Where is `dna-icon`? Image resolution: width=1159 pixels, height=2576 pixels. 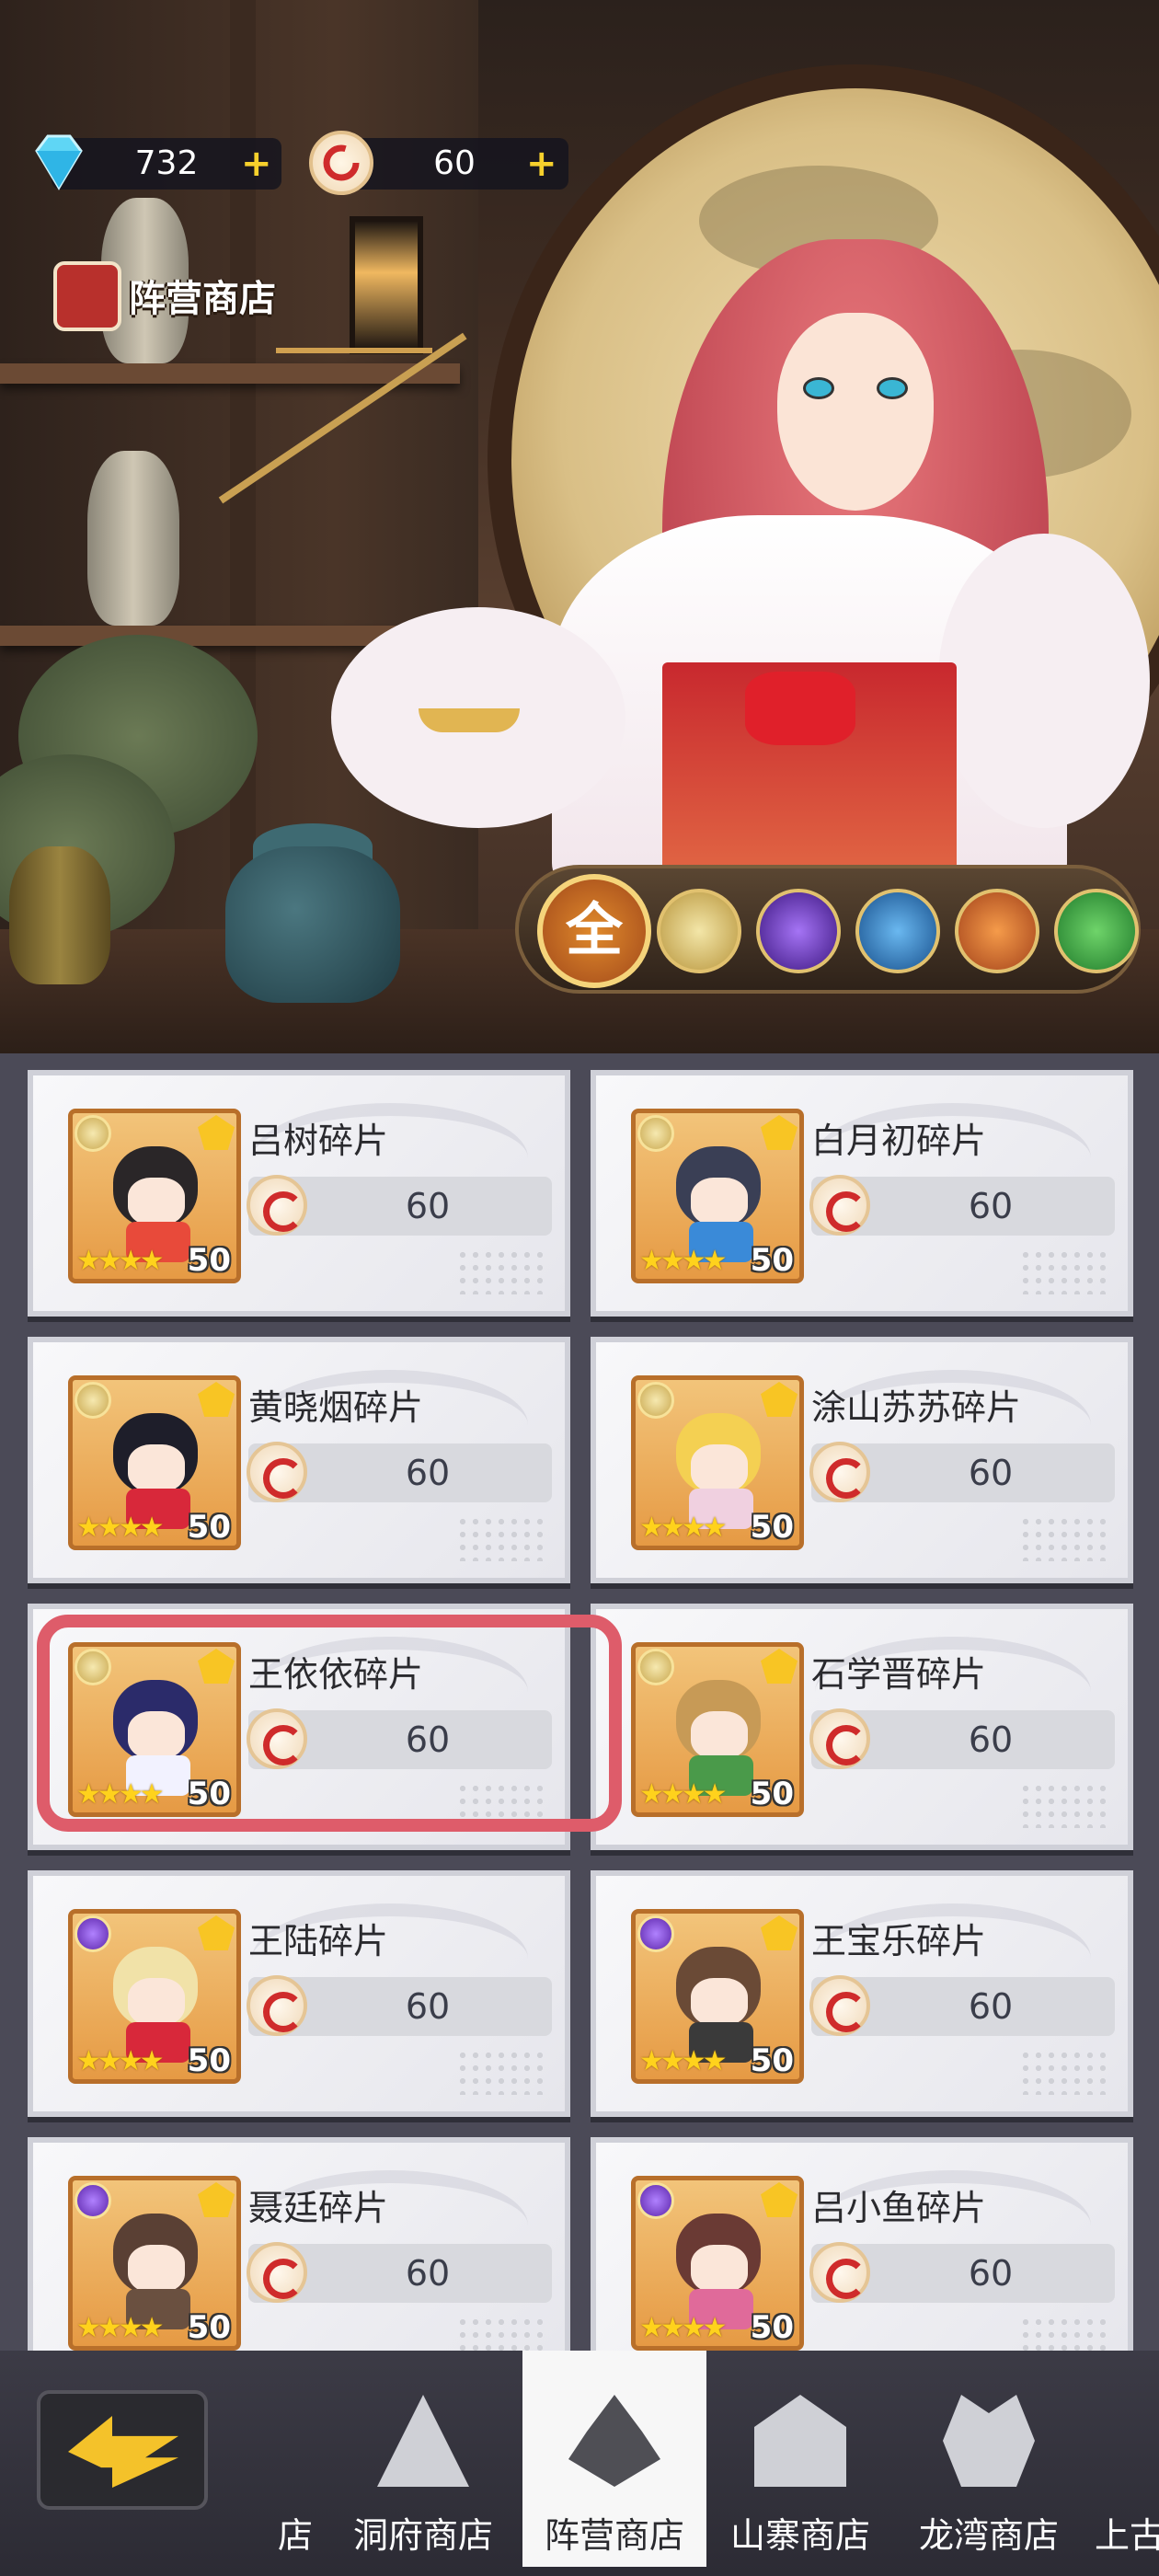 dna-icon is located at coordinates (1096, 931).